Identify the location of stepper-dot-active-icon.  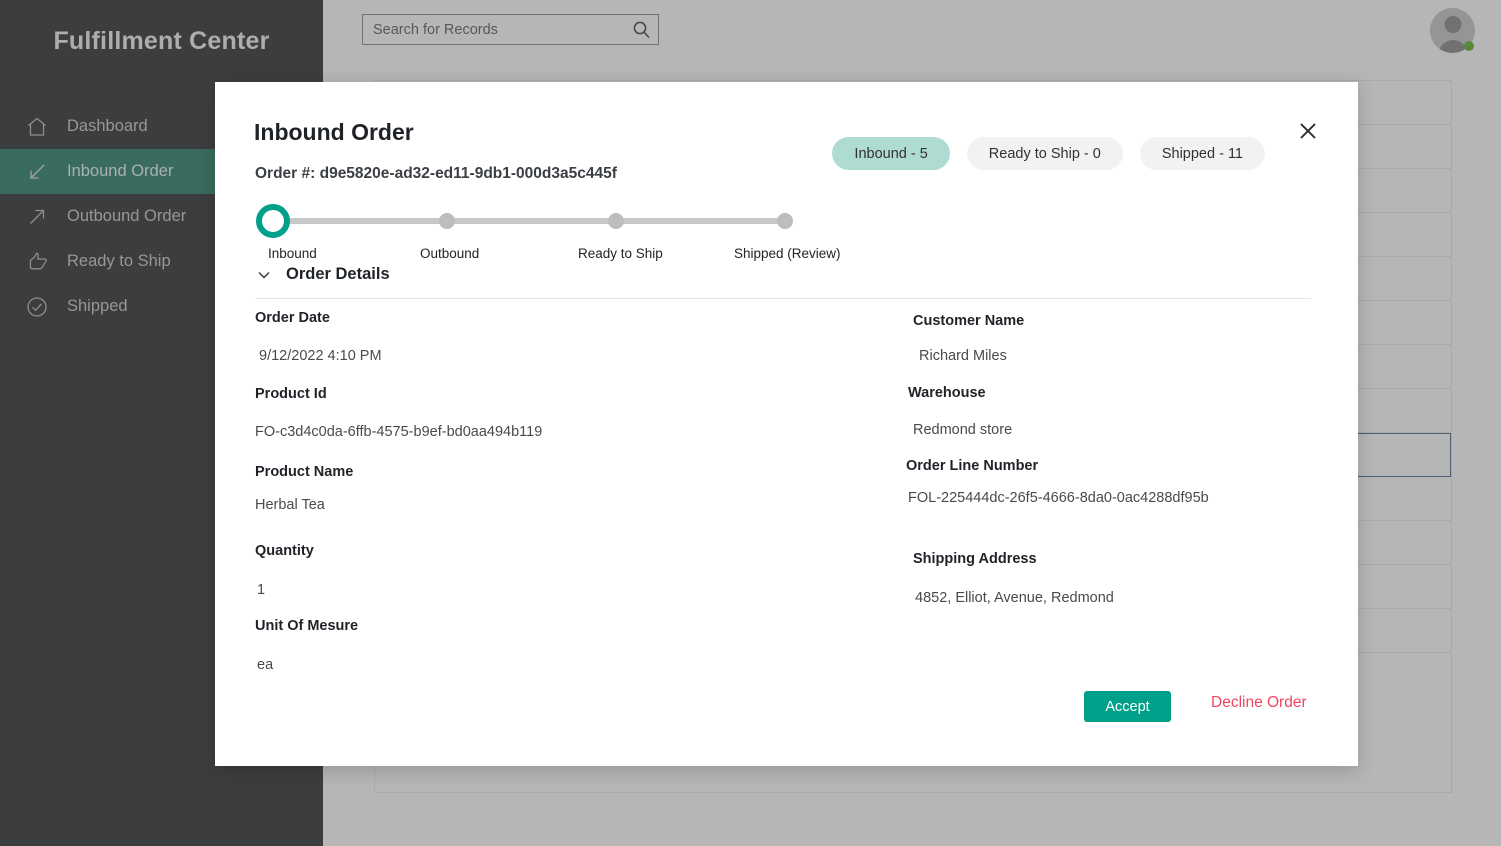
(273, 221).